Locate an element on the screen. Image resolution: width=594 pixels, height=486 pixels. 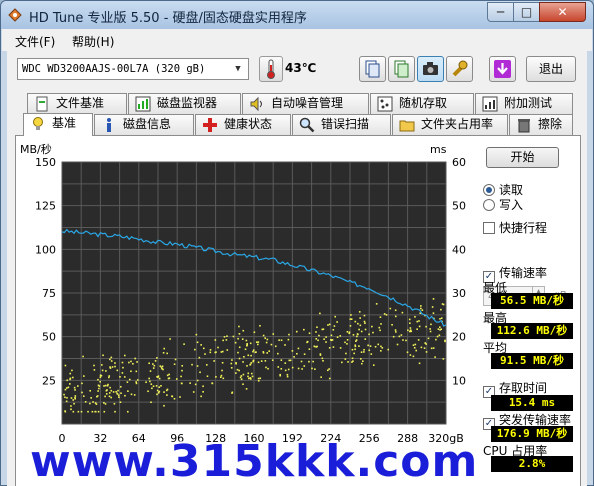
tab-label: 磁盘监视器 is located at coordinates (187, 103).